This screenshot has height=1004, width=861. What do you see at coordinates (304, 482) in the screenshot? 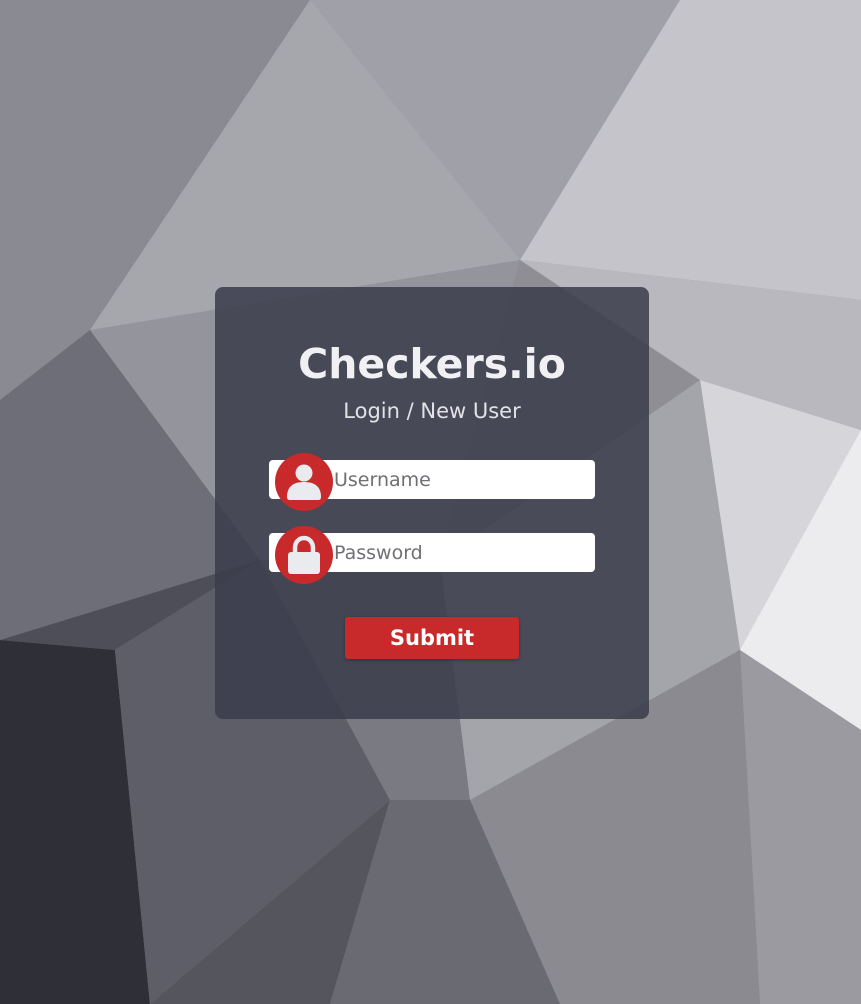
I see `user-icon` at bounding box center [304, 482].